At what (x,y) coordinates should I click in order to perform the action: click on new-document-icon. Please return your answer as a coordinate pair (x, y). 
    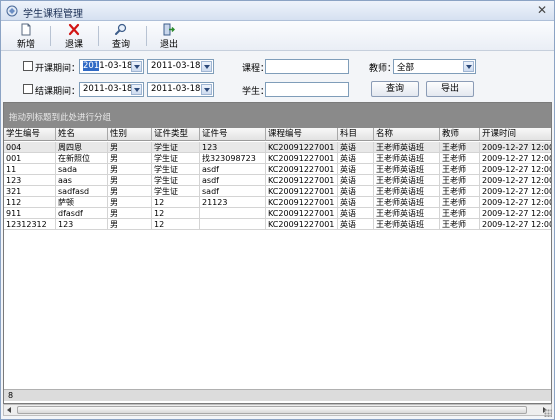
    Looking at the image, I should click on (26, 29).